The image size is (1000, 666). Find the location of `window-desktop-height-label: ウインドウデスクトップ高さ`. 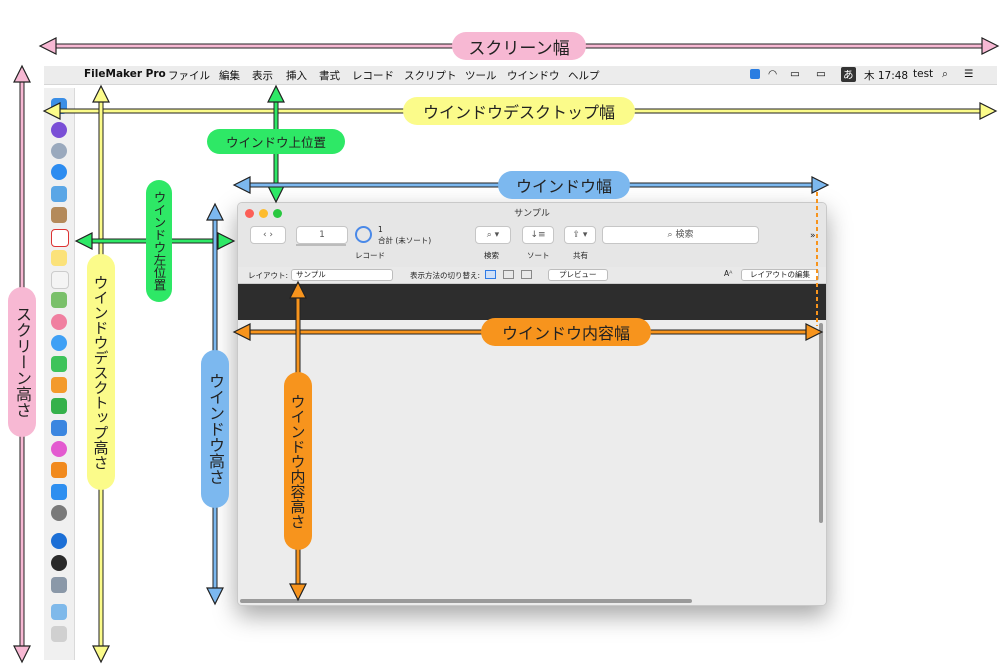

window-desktop-height-label: ウインドウデスクトップ高さ is located at coordinates (101, 372).